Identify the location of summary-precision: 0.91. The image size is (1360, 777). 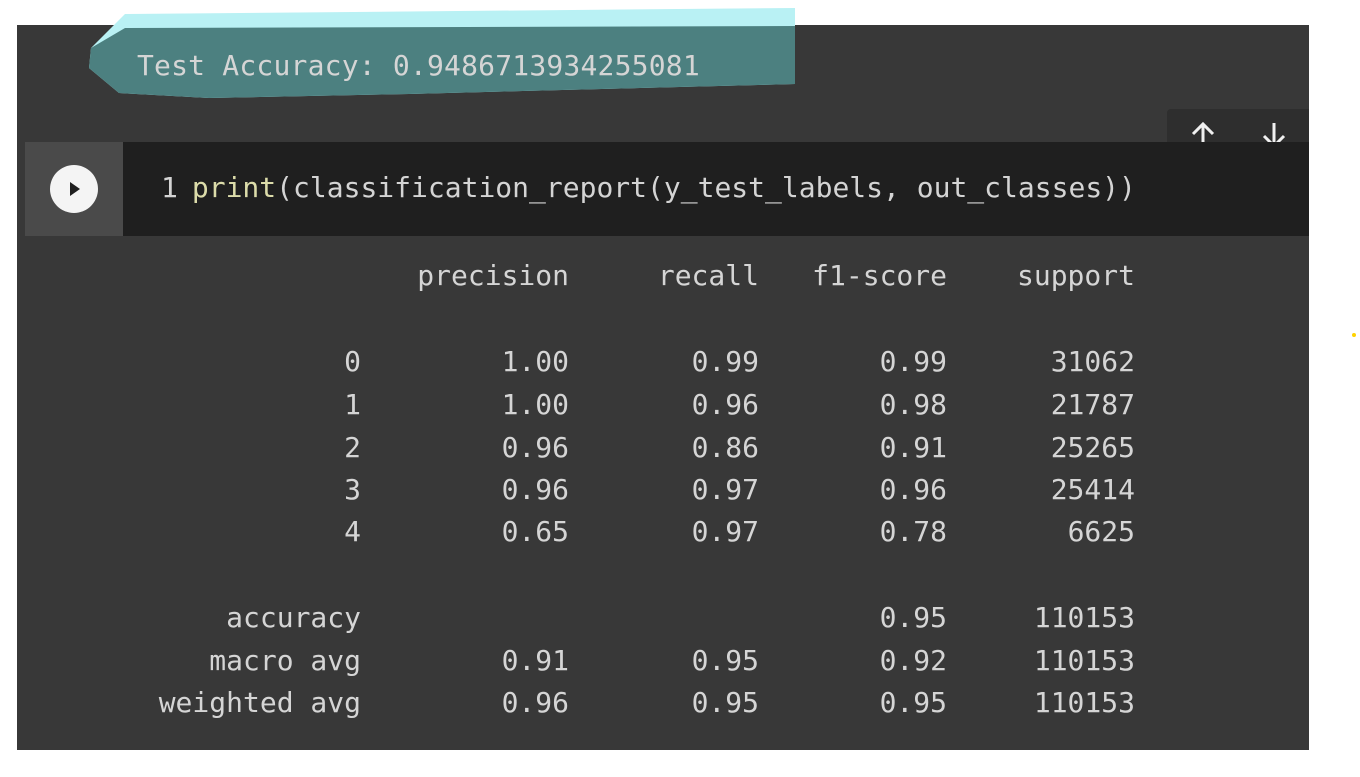
(535, 660).